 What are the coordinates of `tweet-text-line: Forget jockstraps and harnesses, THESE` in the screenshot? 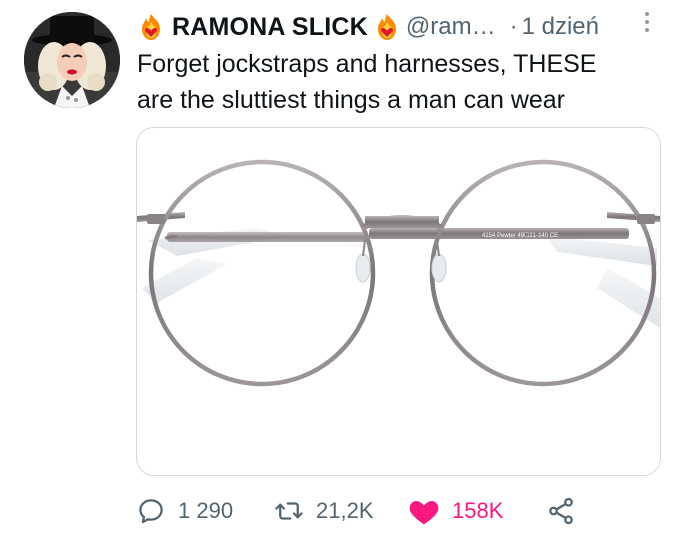 It's located at (367, 64).